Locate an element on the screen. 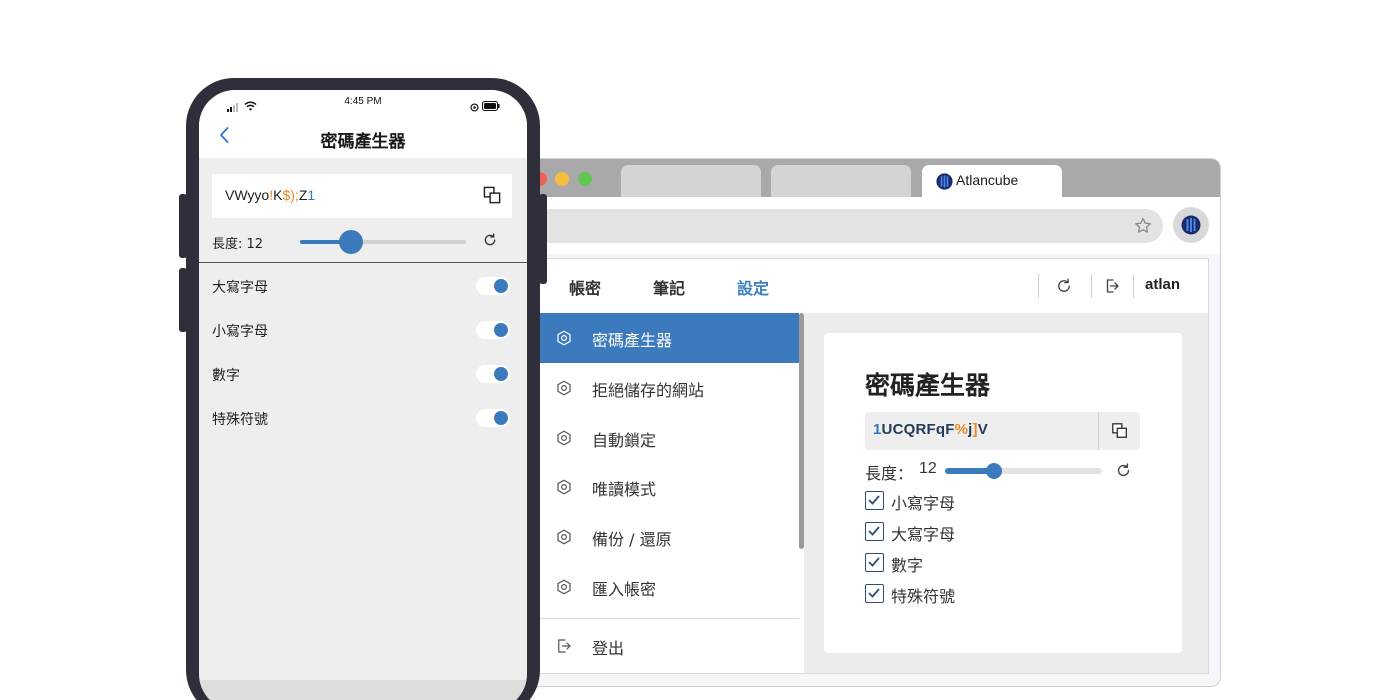  password-char-segment: 1 is located at coordinates (877, 429).